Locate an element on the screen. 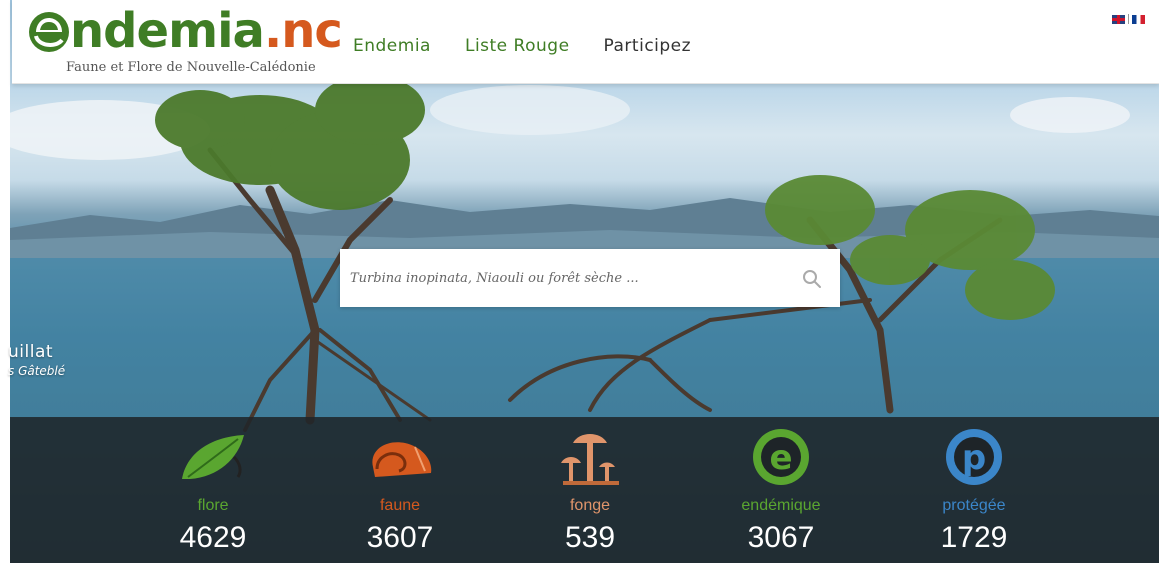 Image resolution: width=1159 pixels, height=563 pixels. stat-count-protegee: 1729 is located at coordinates (974, 537).